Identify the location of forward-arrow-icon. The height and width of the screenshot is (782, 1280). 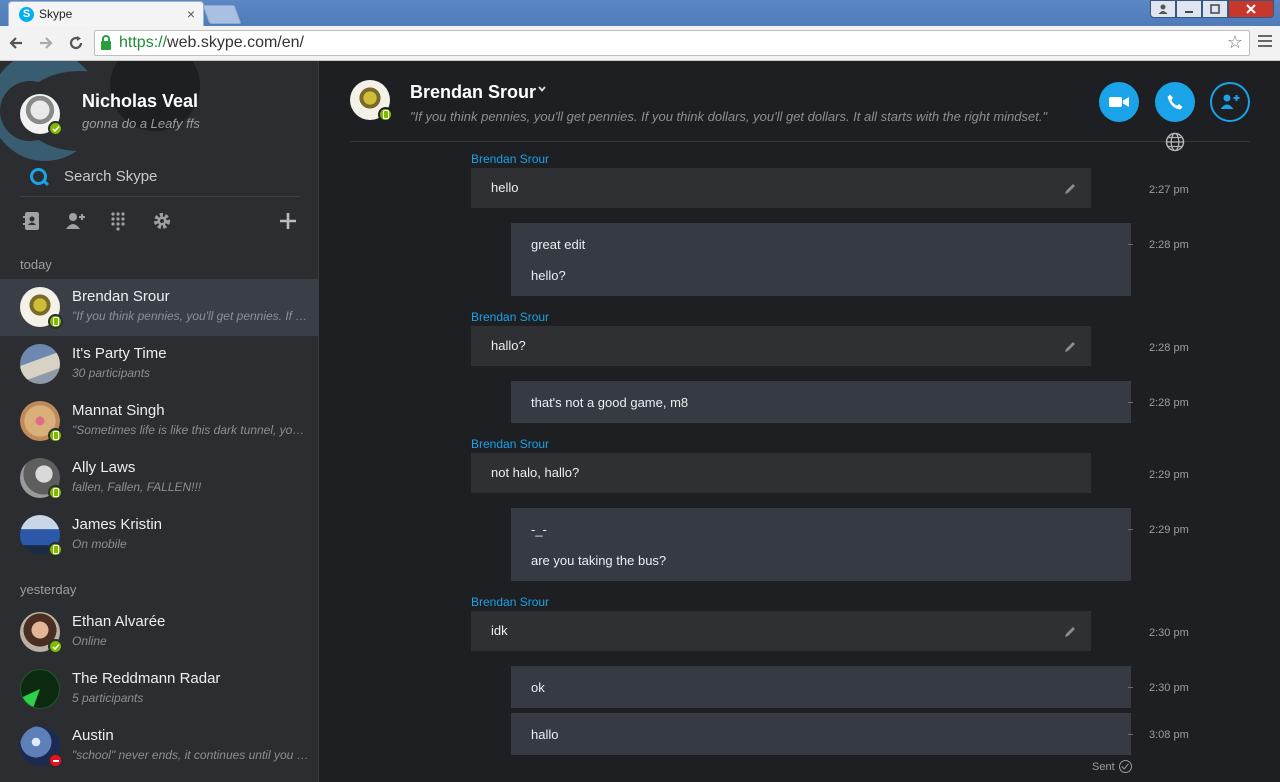
(46, 43).